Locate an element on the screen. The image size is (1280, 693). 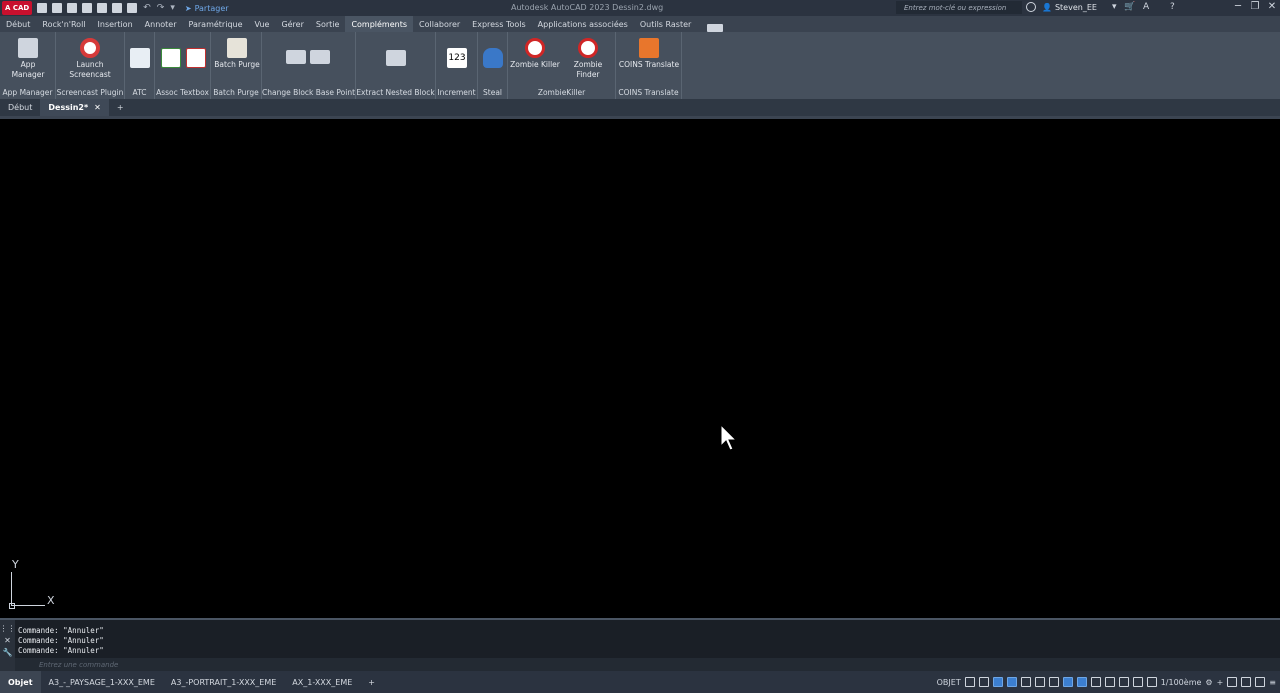
batch-purge-label: Batch Purge is located at coordinates (237, 64).